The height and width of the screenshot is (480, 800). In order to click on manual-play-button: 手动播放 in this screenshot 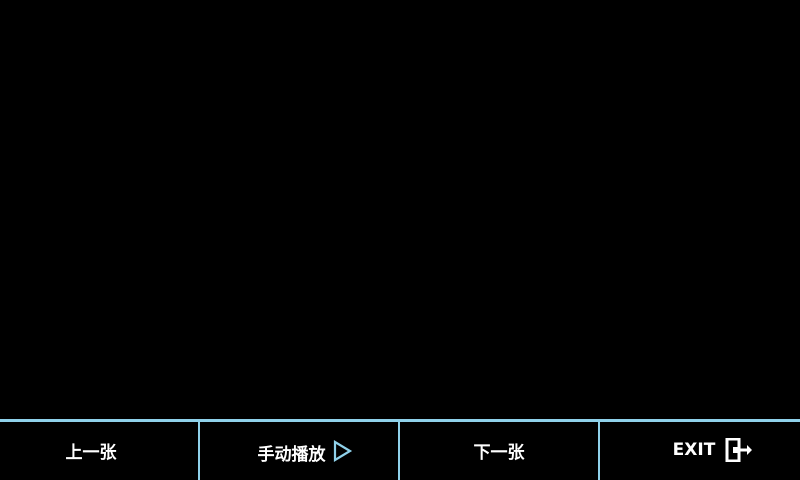, I will do `click(300, 451)`.